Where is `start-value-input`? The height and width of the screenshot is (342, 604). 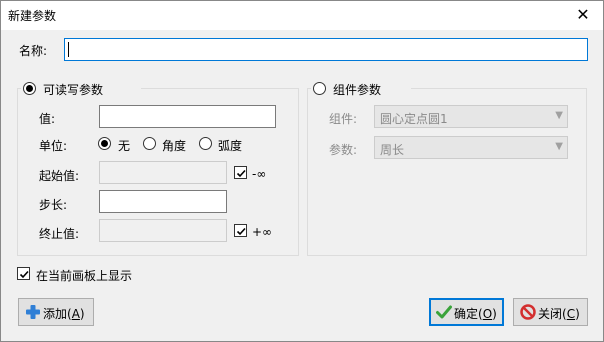 start-value-input is located at coordinates (163, 172).